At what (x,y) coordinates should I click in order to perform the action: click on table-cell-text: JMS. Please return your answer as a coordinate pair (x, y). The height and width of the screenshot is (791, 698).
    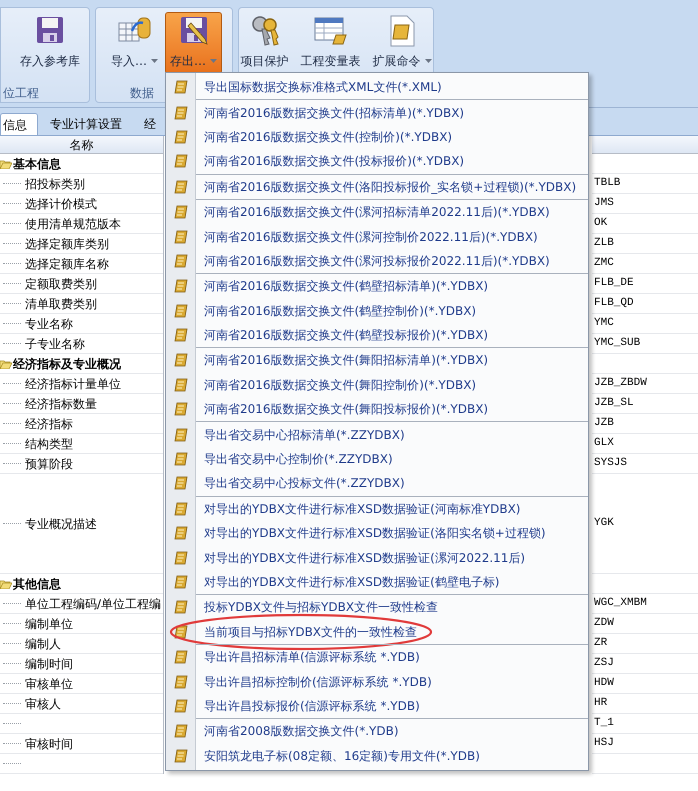
    Looking at the image, I should click on (604, 204).